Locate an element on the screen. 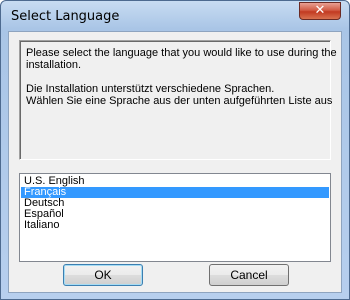  close-button: ✕ is located at coordinates (320, 11).